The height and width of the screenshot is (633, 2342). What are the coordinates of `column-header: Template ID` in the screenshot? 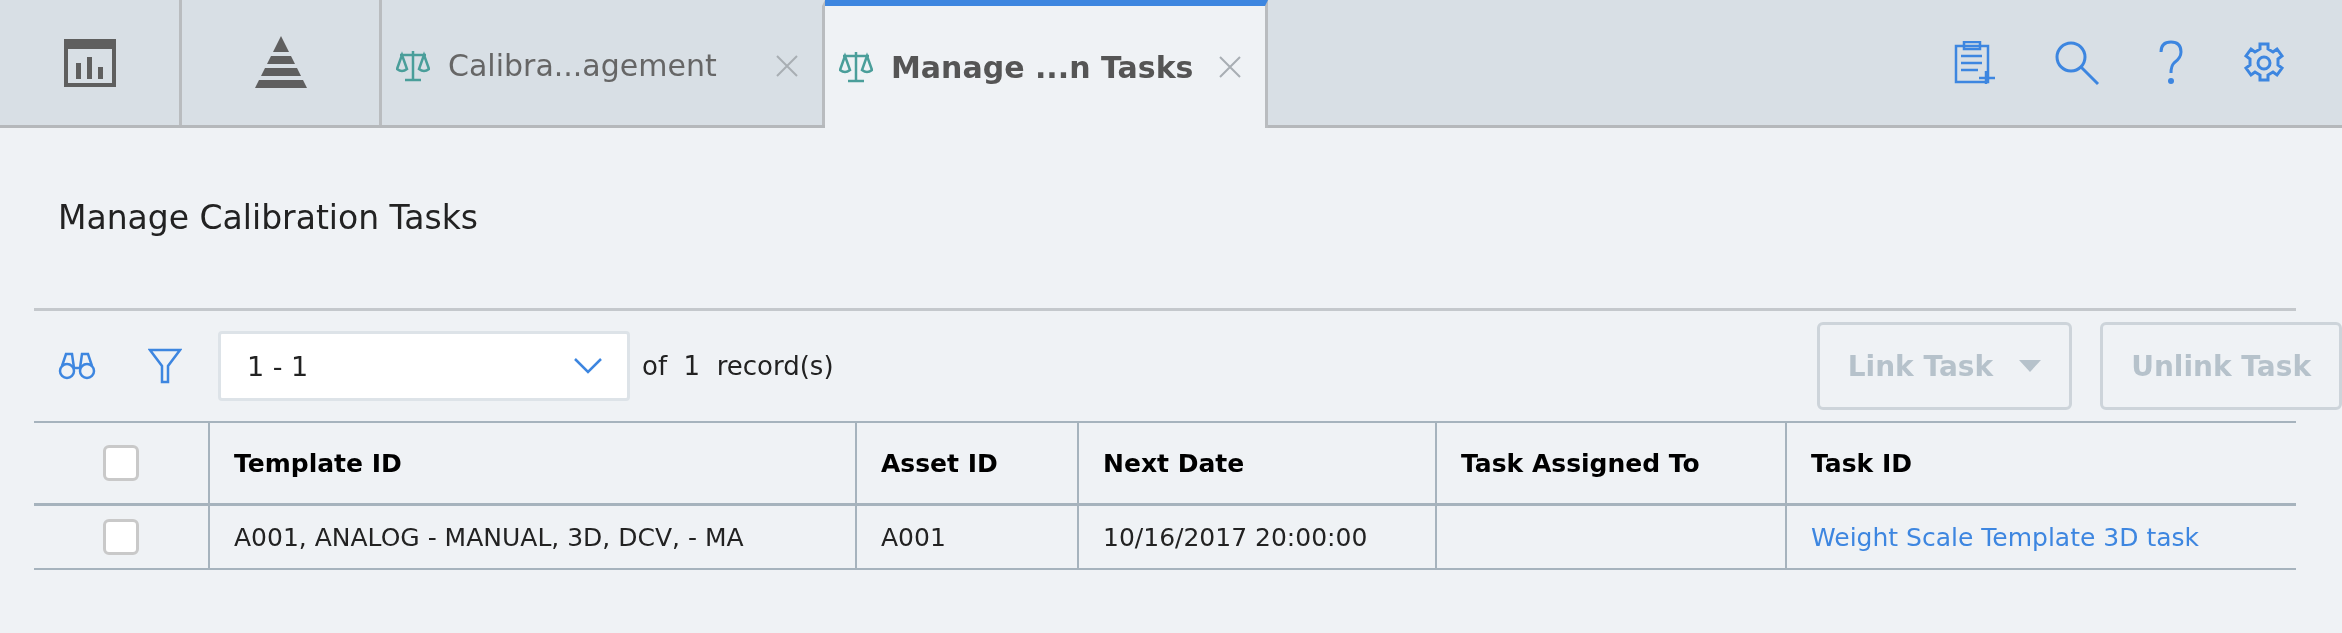 It's located at (531, 463).